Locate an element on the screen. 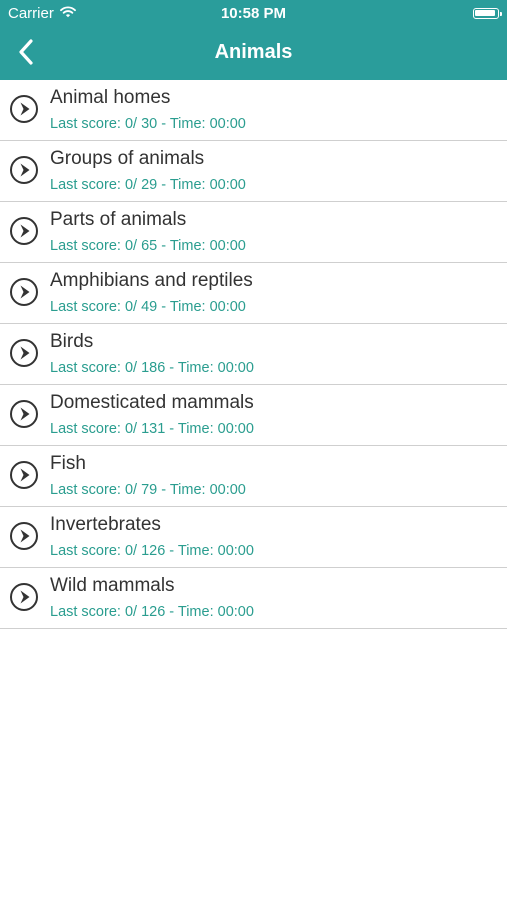 The height and width of the screenshot is (900, 507). item-title: Wild mammals is located at coordinates (112, 585).